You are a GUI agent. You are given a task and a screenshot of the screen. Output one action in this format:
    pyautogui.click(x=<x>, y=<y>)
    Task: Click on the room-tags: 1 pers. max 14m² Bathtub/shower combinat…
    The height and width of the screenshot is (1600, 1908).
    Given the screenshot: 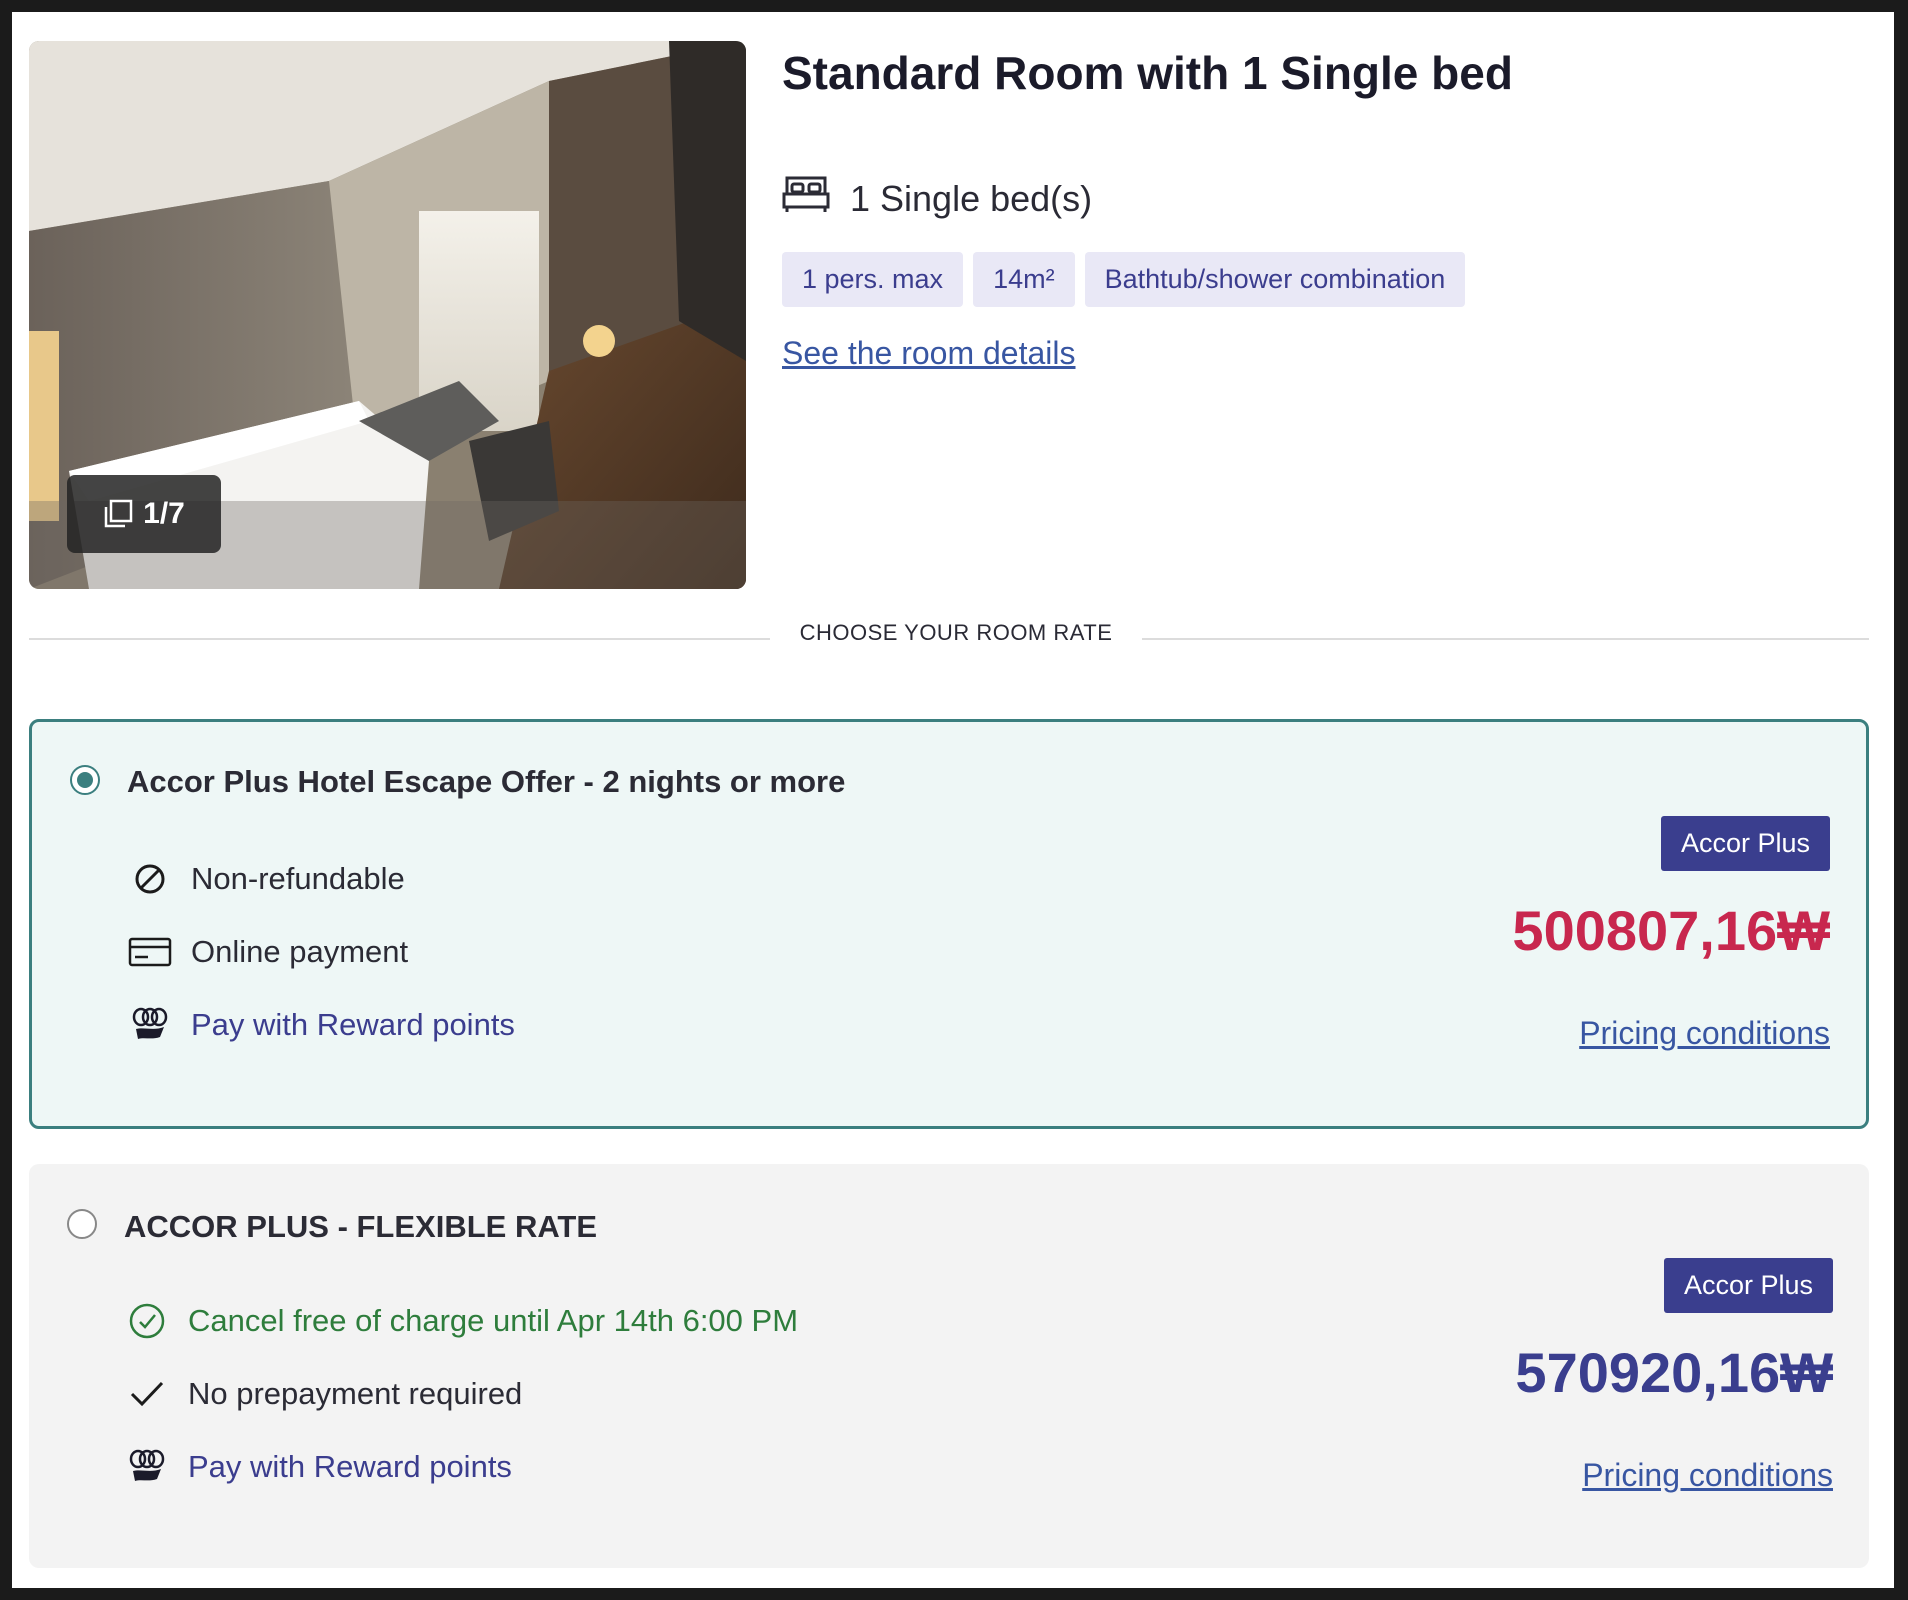 What is the action you would take?
    pyautogui.click(x=1124, y=279)
    